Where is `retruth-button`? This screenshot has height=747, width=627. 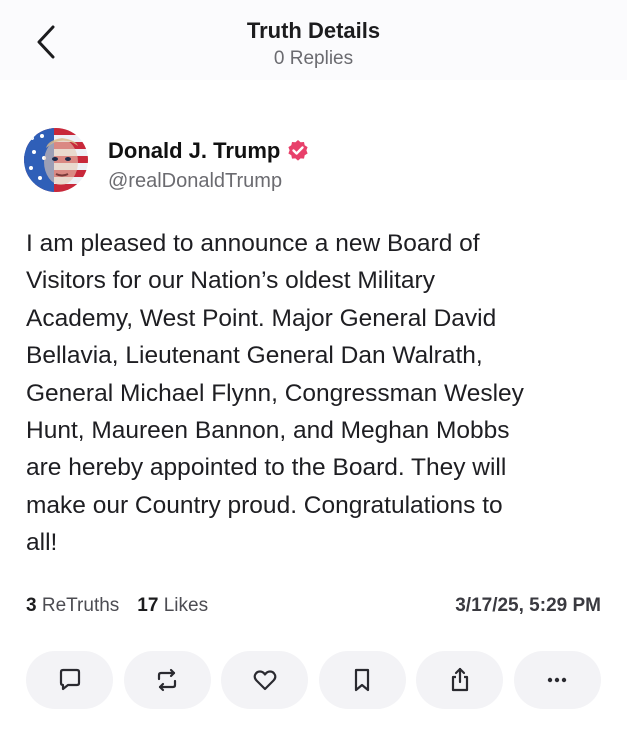 retruth-button is located at coordinates (167, 680).